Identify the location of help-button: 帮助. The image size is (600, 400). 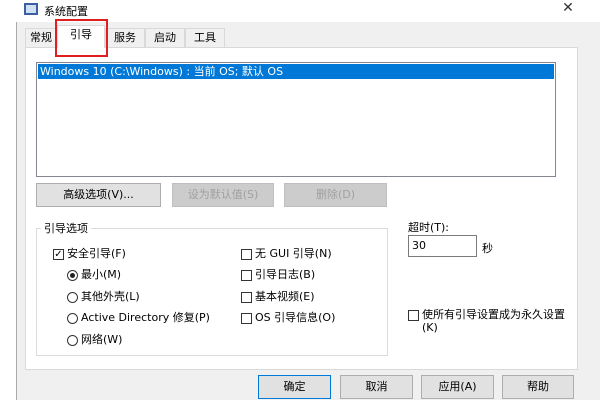
(538, 387).